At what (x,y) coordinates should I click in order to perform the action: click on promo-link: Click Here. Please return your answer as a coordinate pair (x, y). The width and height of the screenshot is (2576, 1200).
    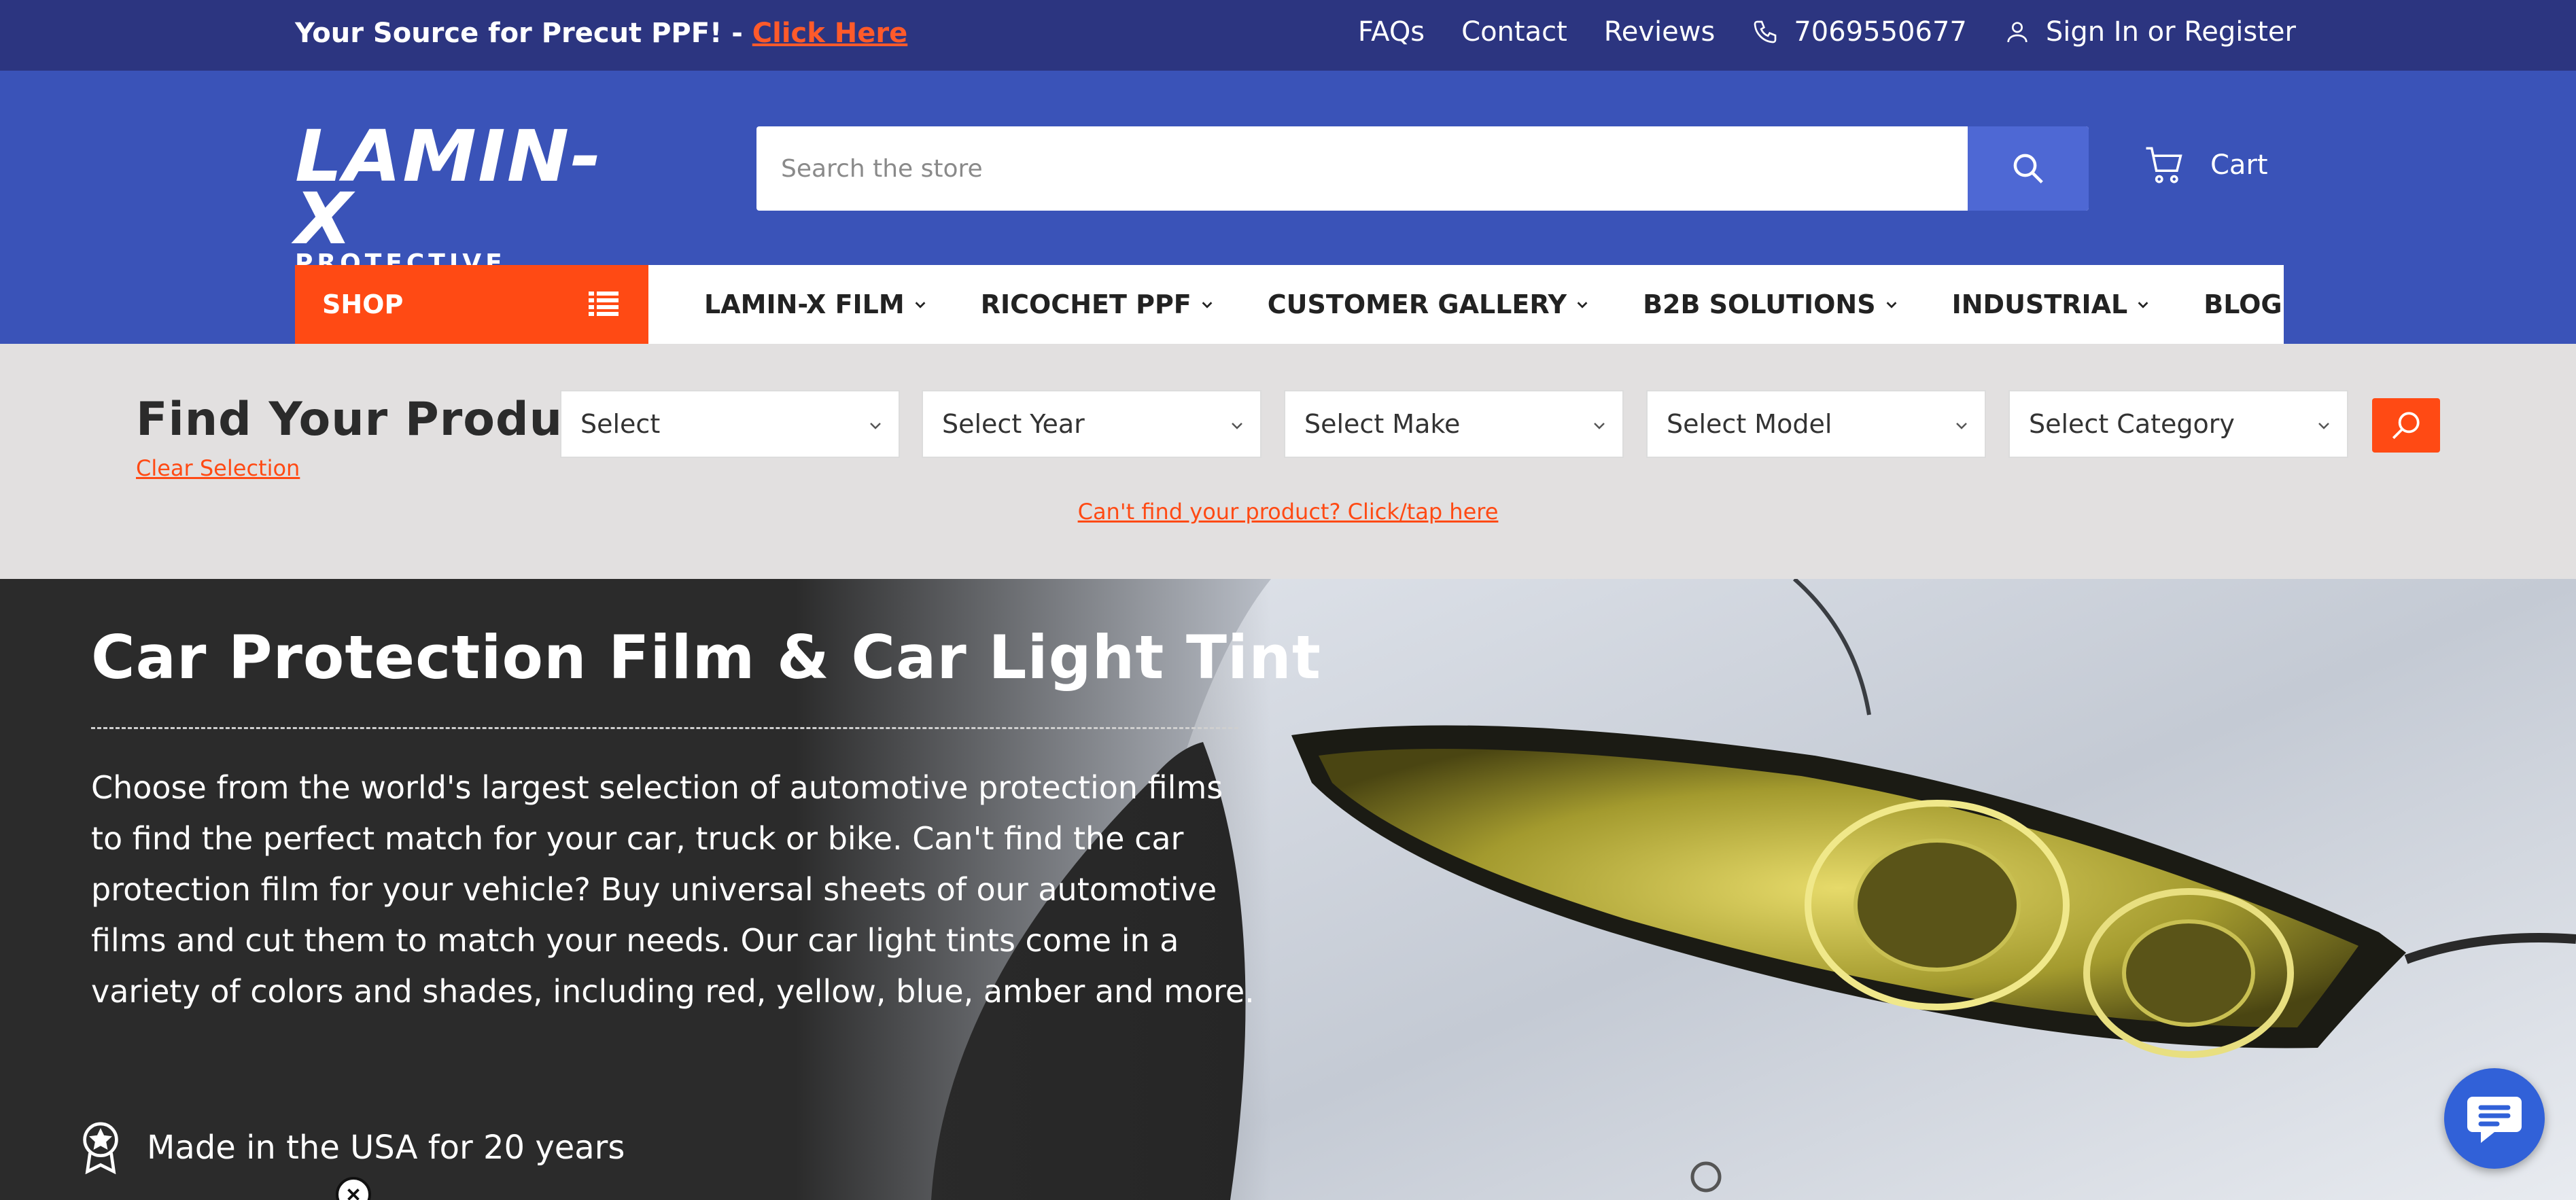
    Looking at the image, I should click on (829, 34).